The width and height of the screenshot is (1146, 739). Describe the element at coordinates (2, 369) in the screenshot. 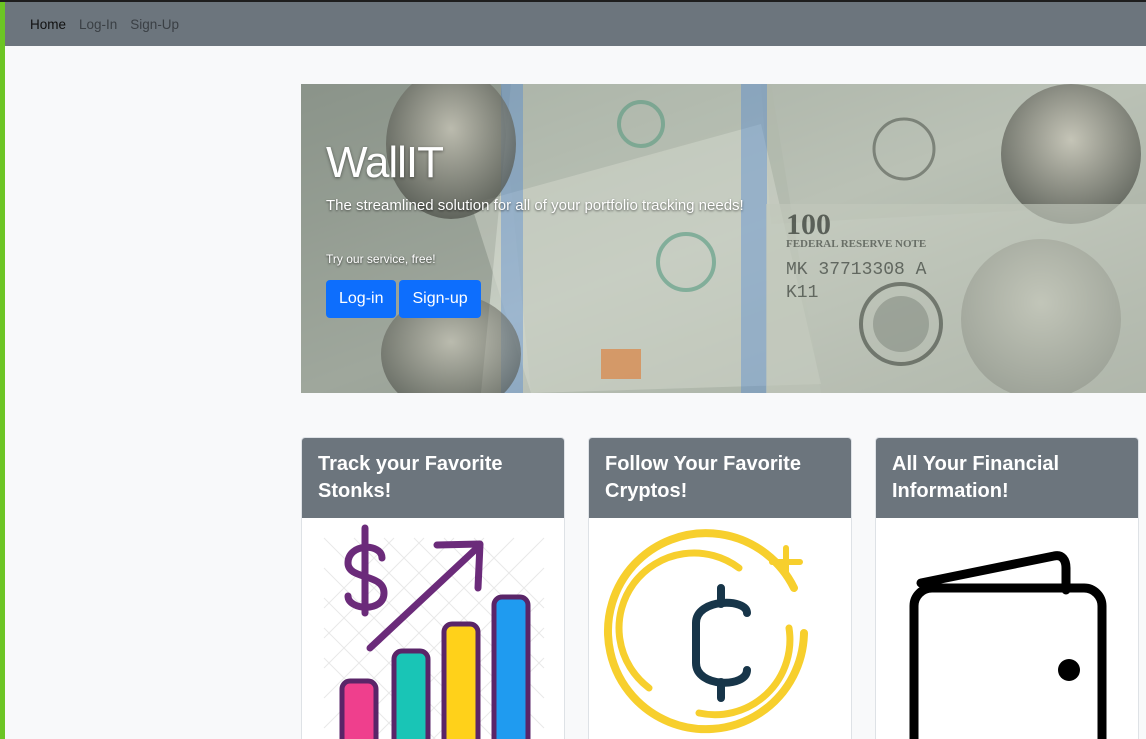

I see `window-left-edge` at that location.